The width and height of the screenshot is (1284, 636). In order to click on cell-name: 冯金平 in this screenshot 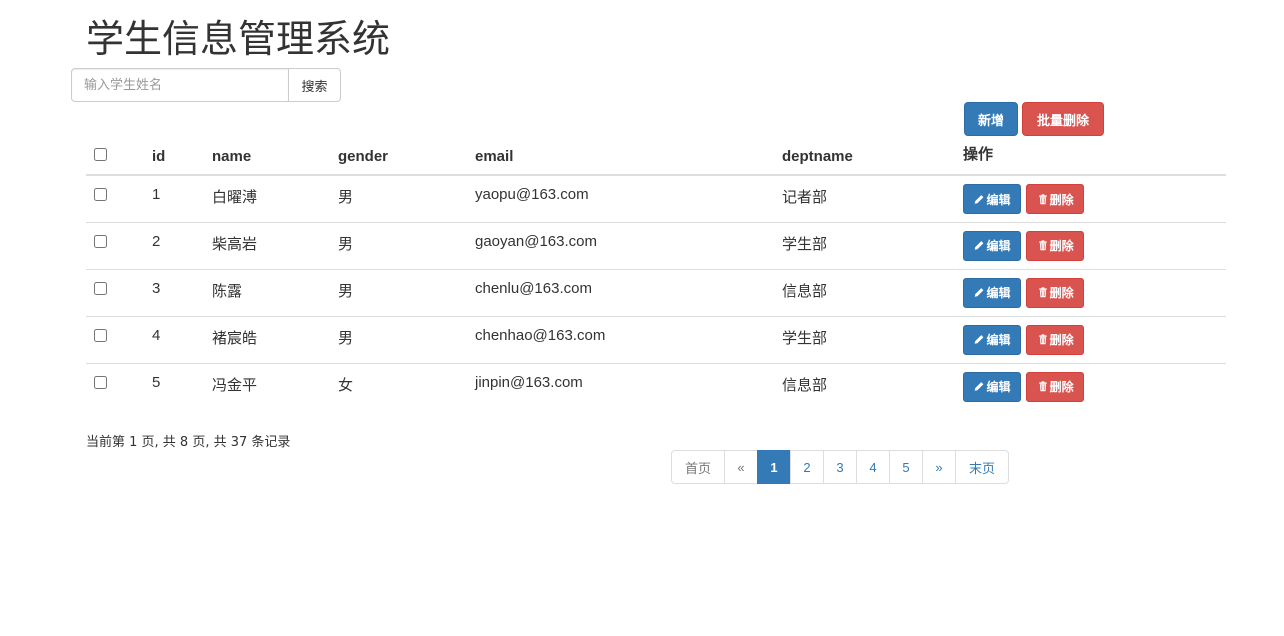, I will do `click(275, 386)`.